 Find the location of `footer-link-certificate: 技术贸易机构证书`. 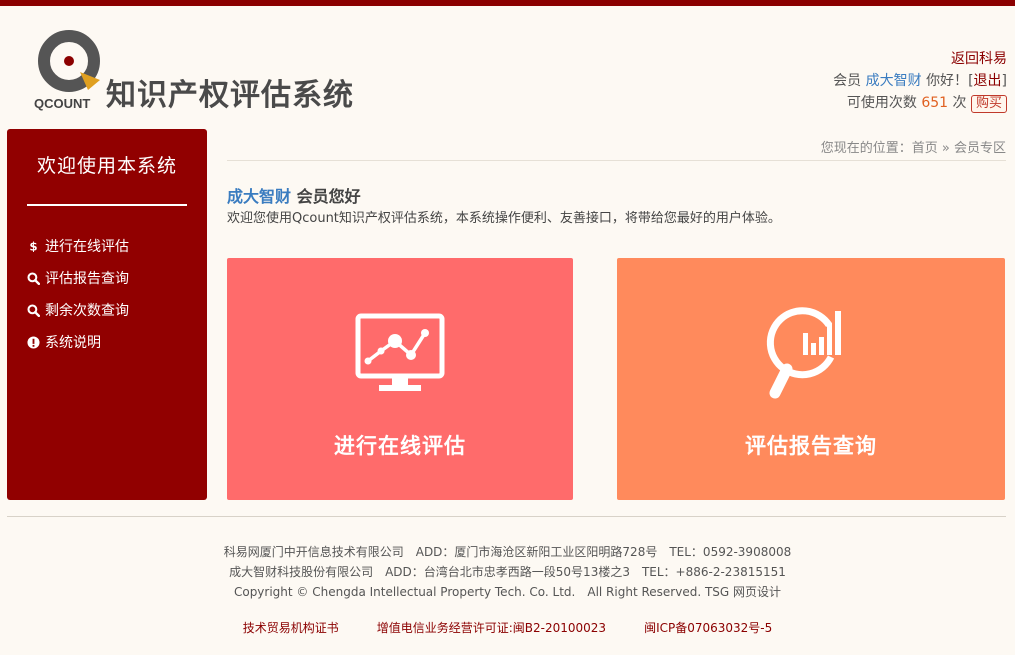

footer-link-certificate: 技术贸易机构证书 is located at coordinates (291, 627).